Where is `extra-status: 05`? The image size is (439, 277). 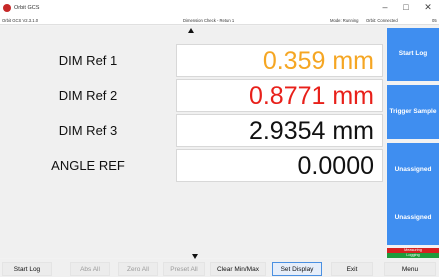
extra-status: 05 is located at coordinates (434, 20).